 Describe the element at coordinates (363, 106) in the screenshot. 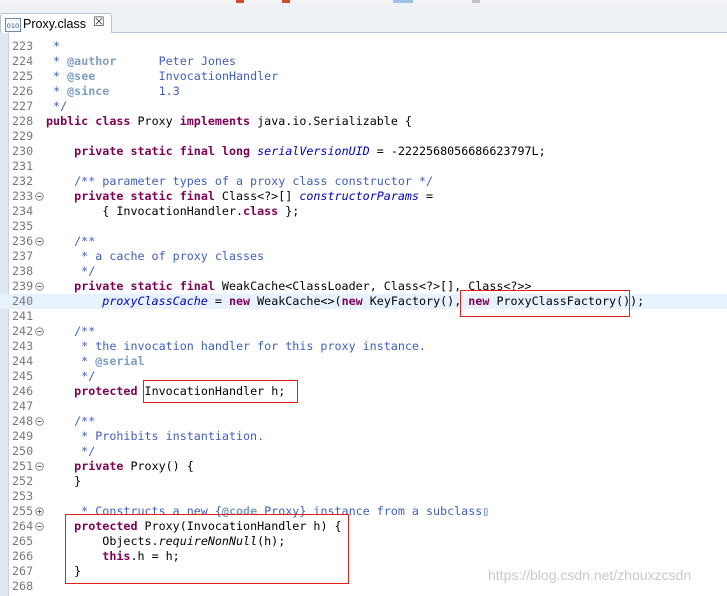

I see `code-line: 227 */` at that location.